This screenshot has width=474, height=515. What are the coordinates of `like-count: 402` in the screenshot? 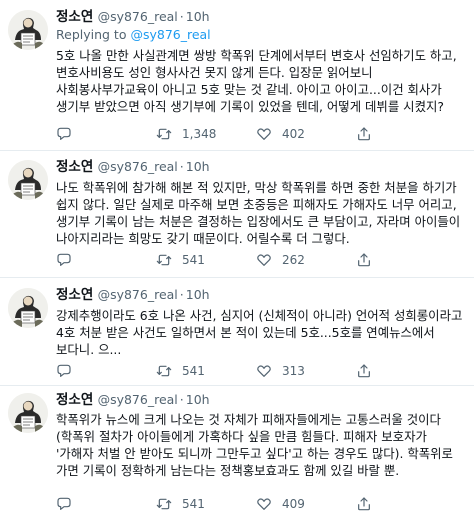 It's located at (293, 134).